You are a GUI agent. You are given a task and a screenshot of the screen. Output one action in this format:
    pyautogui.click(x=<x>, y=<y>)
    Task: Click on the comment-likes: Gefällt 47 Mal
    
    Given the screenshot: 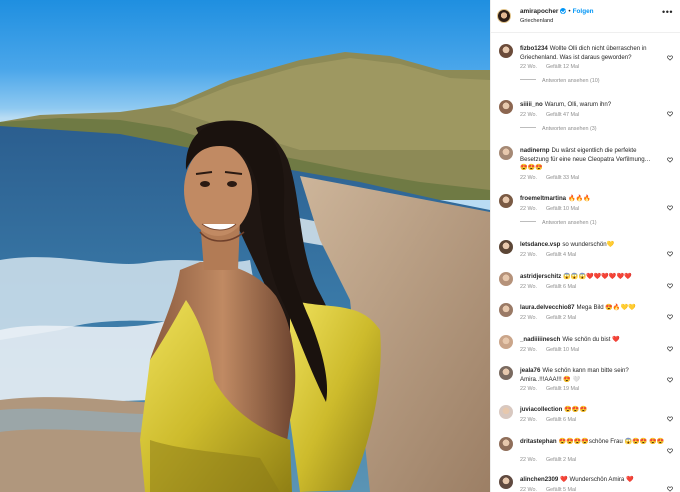 What is the action you would take?
    pyautogui.click(x=562, y=115)
    